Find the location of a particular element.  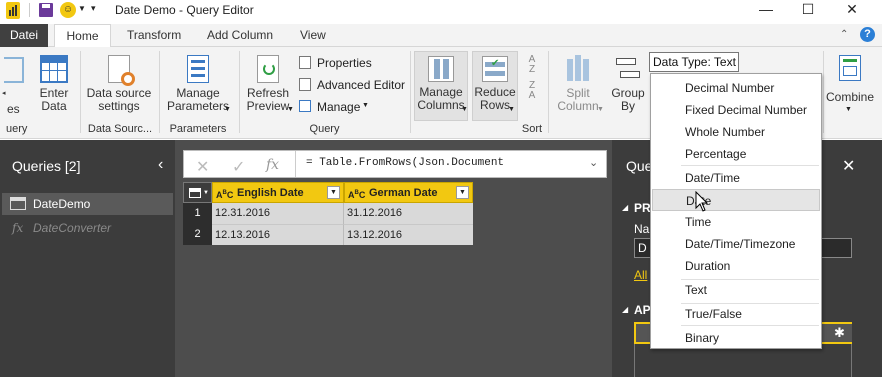

menu-item-date-time-timezone: Date/Time/Timezone is located at coordinates (736, 244).